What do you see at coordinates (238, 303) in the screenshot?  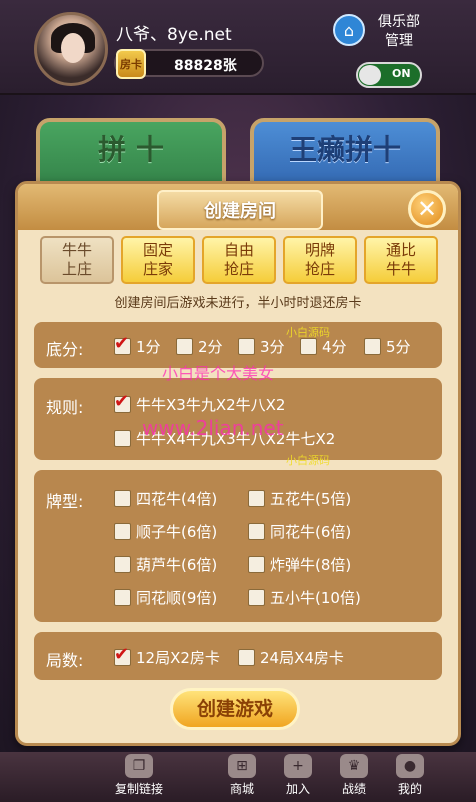 I see `refund-notice: 创建房间后游戏未进行，半小时时退还房卡` at bounding box center [238, 303].